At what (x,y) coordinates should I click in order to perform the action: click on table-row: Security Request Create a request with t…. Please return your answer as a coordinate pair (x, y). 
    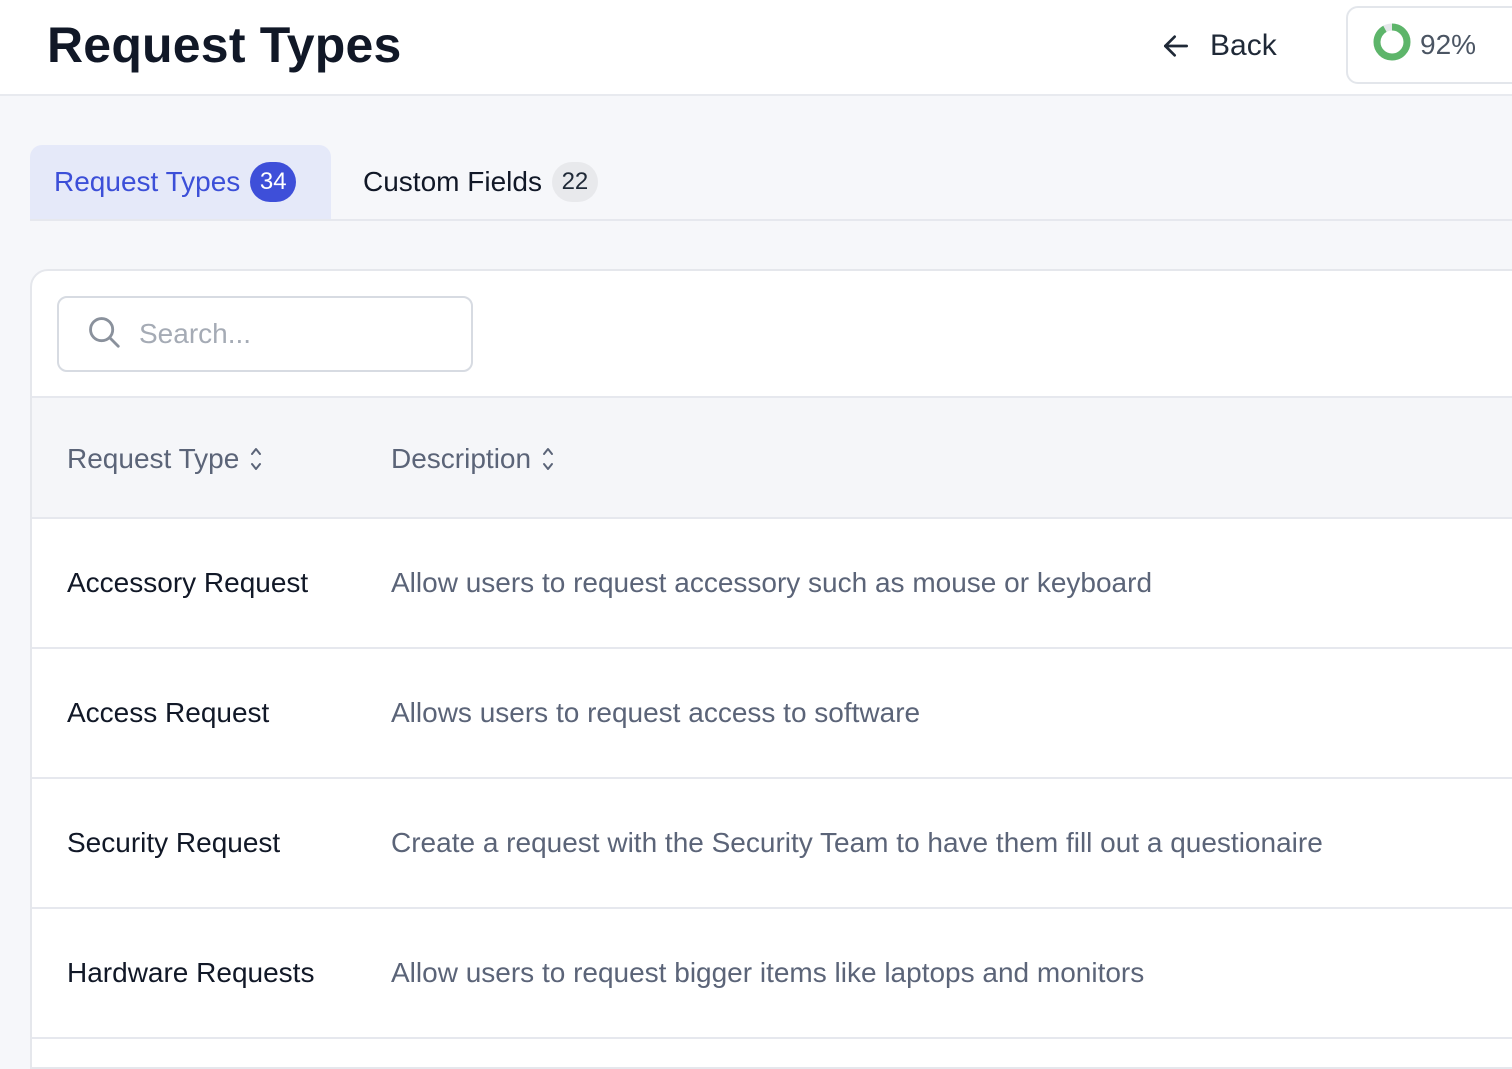
    Looking at the image, I should click on (772, 844).